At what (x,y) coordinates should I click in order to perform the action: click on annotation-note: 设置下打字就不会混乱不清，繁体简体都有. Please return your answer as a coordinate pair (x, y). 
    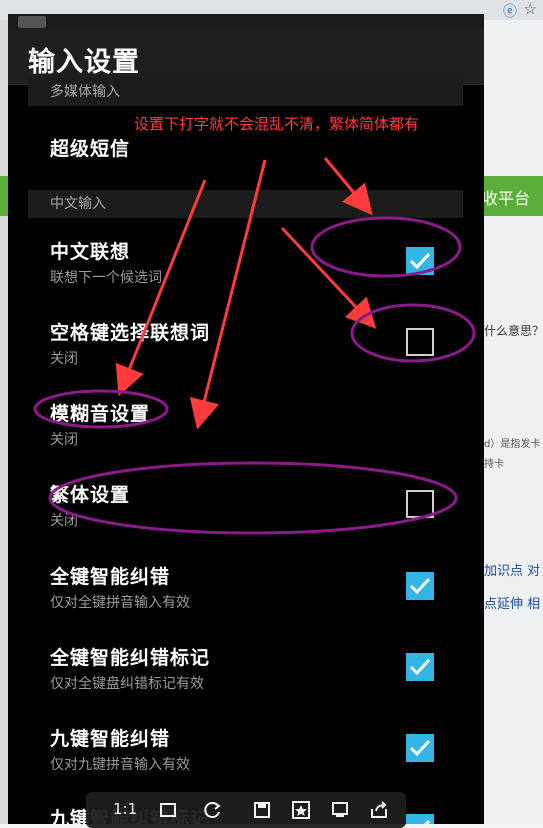
    Looking at the image, I should click on (277, 124).